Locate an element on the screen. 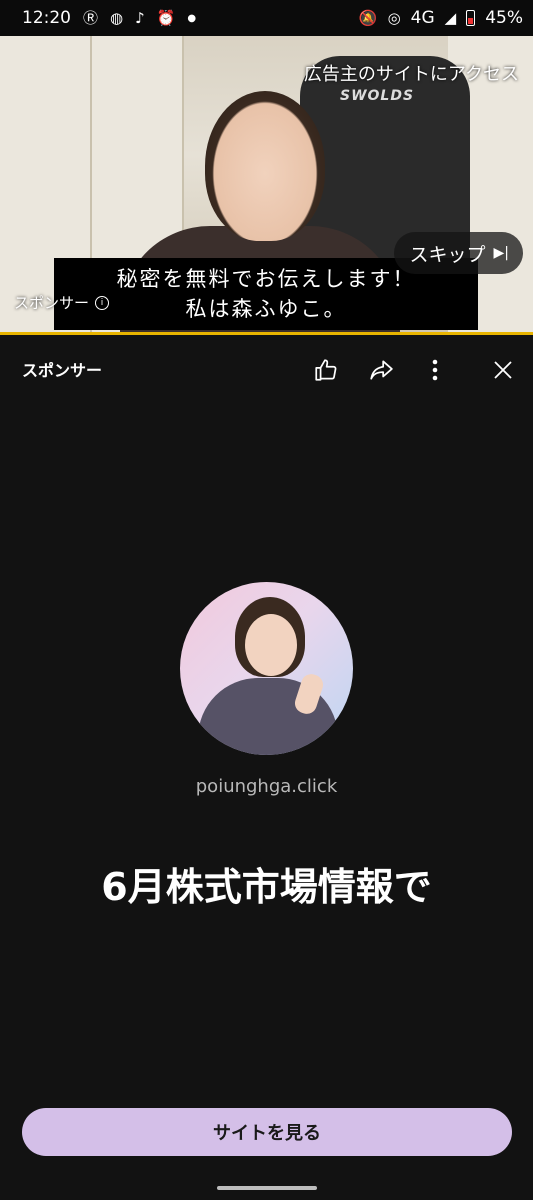  share-icon is located at coordinates (381, 370).